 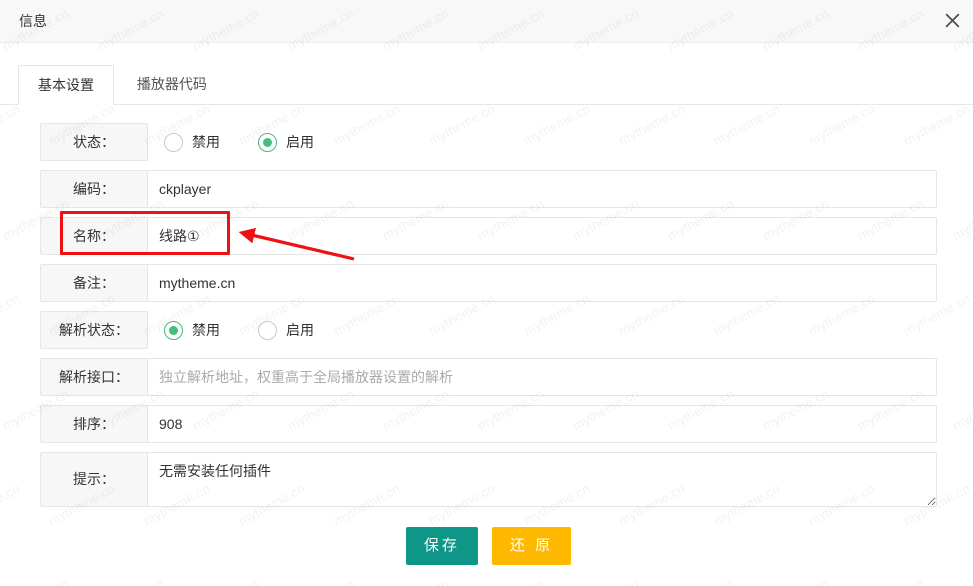 I want to click on reset-button: 还 原, so click(x=531, y=546).